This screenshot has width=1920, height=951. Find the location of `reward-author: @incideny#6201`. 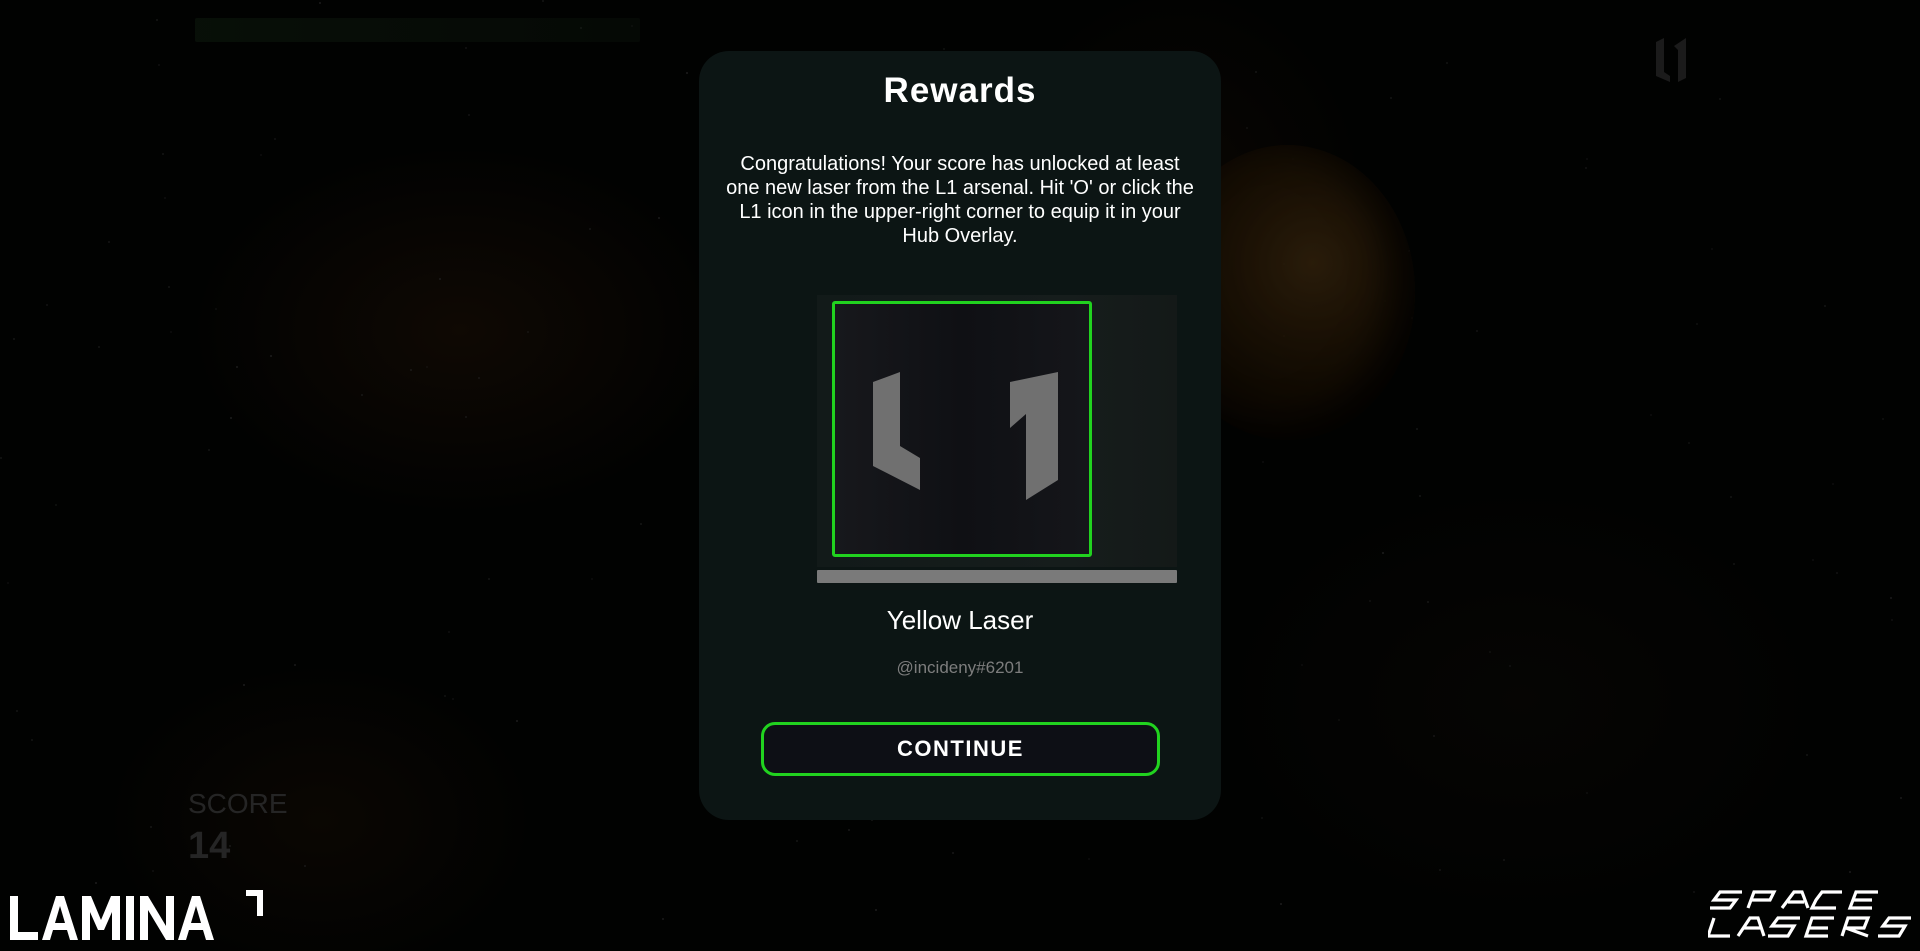

reward-author: @incideny#6201 is located at coordinates (960, 667).